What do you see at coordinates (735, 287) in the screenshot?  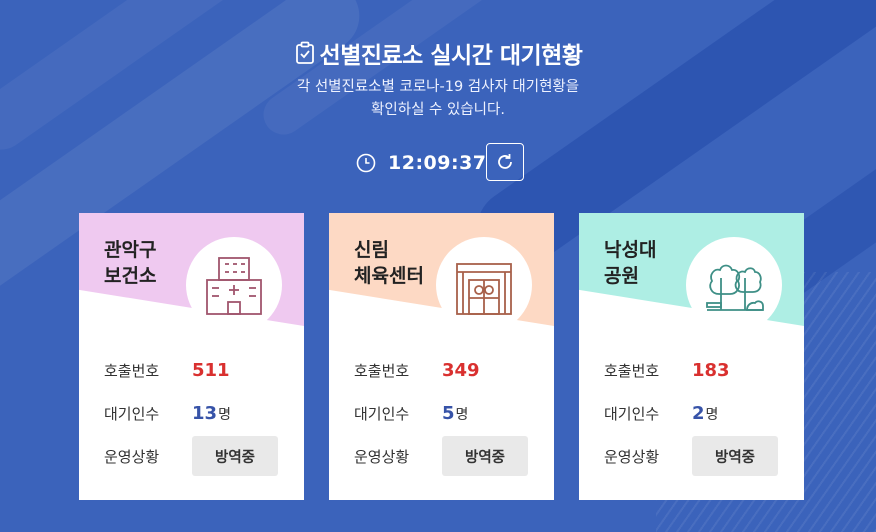 I see `park-trees-icon` at bounding box center [735, 287].